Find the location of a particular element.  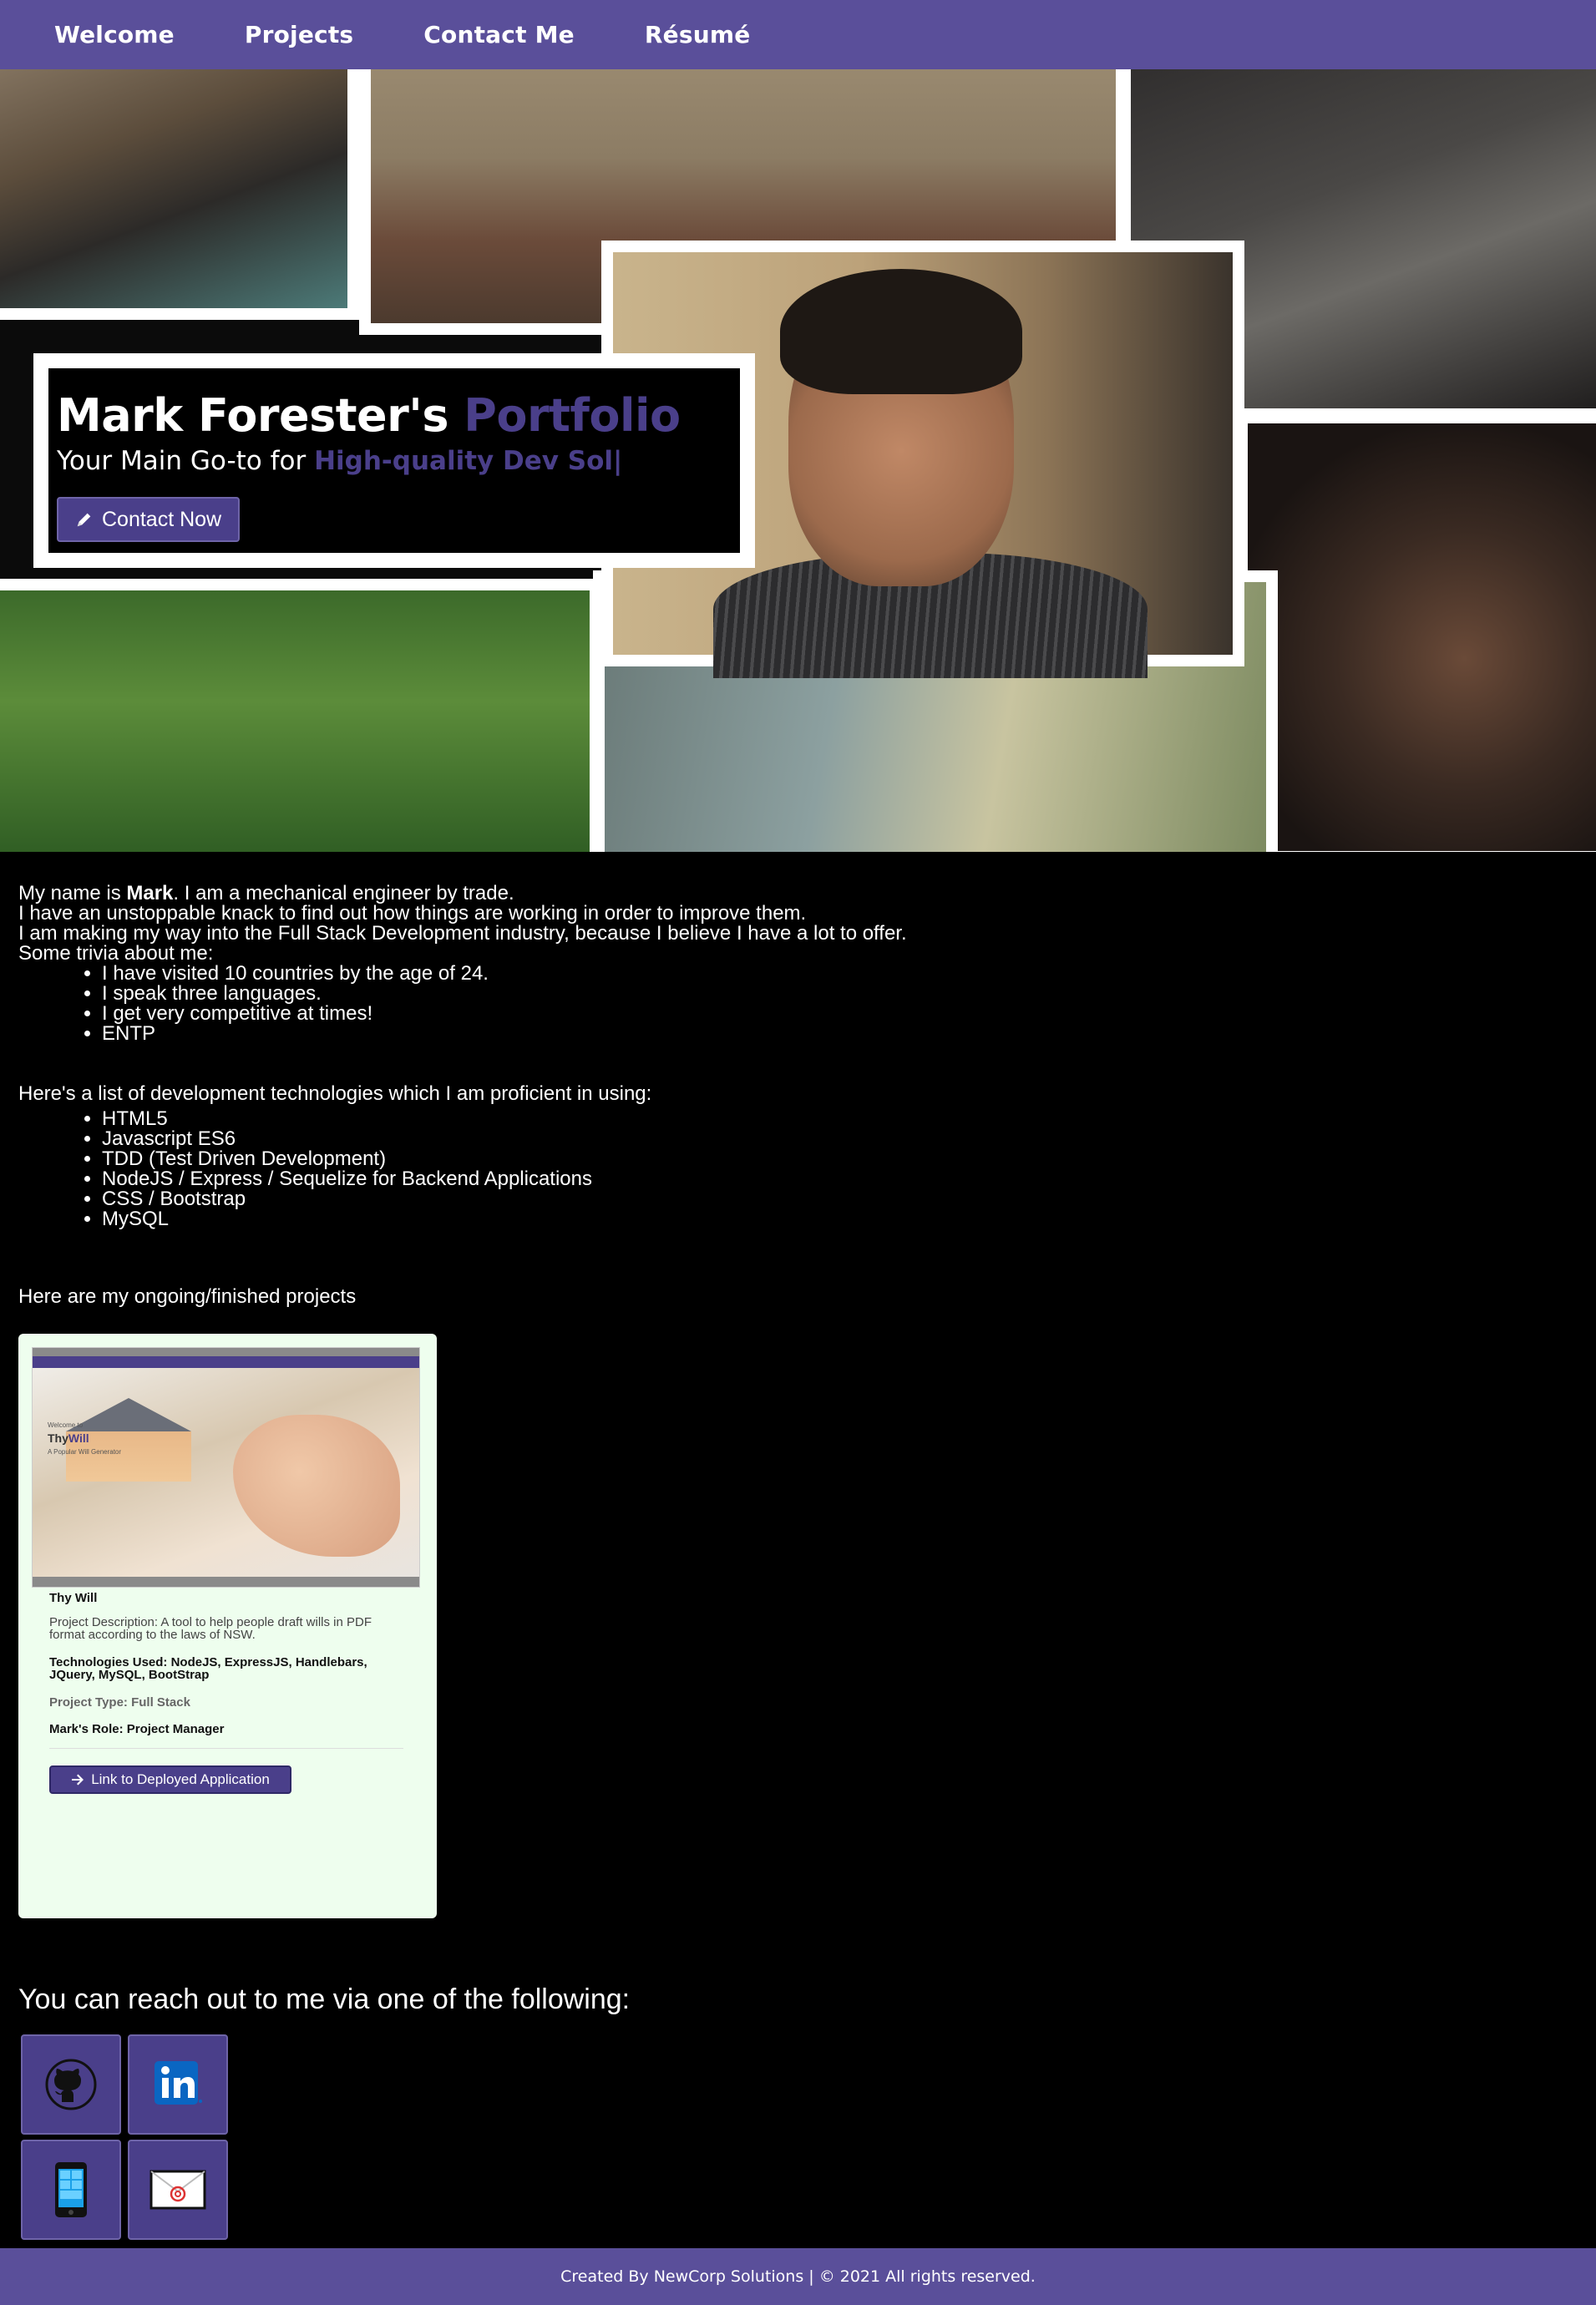

nav-contact-me: Contact Me is located at coordinates (499, 35).